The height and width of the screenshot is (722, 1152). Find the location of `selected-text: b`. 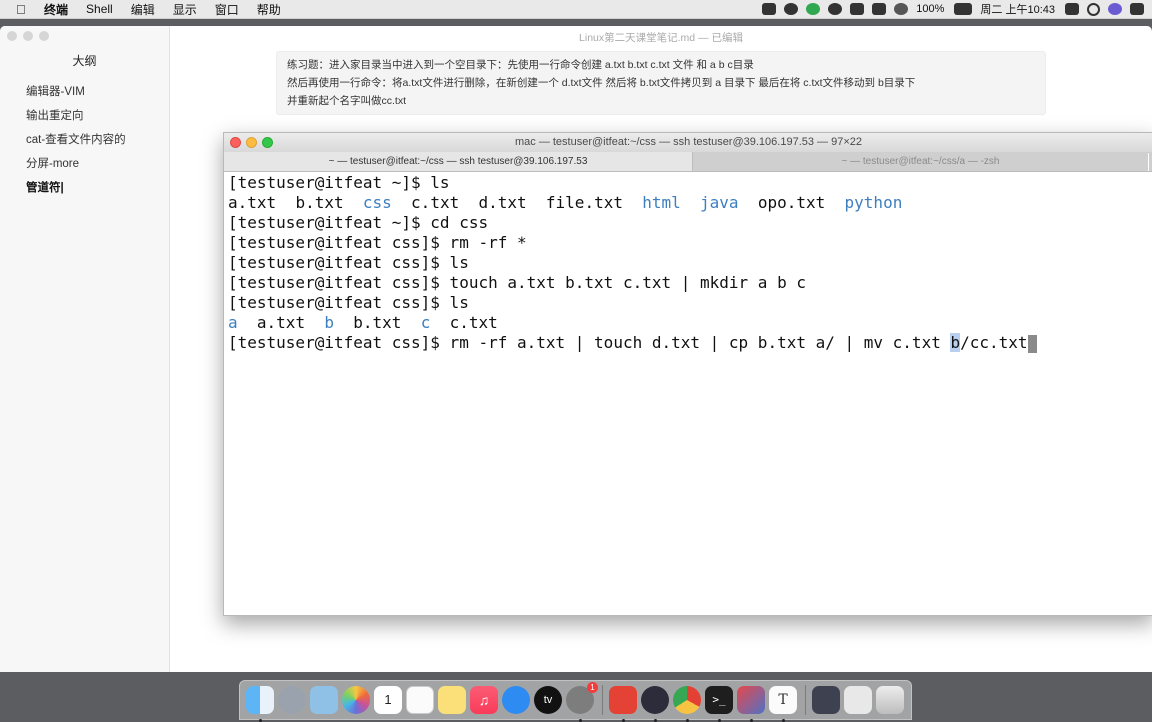

selected-text: b is located at coordinates (955, 342).